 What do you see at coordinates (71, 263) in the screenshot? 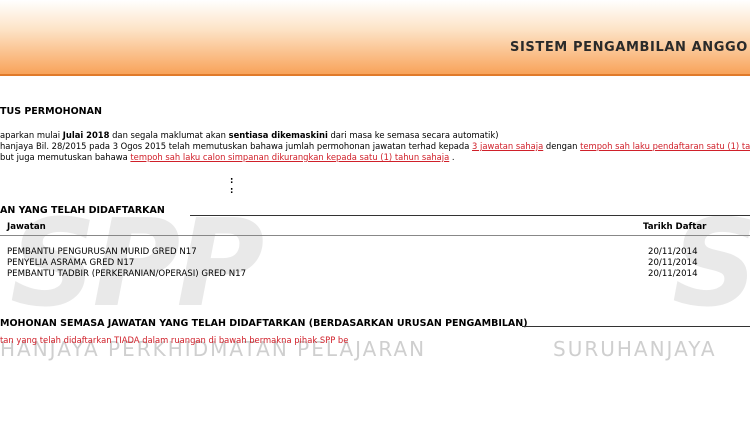
I see `table-row-jawatan: PENYELIA ASRAMA GRED N17` at bounding box center [71, 263].